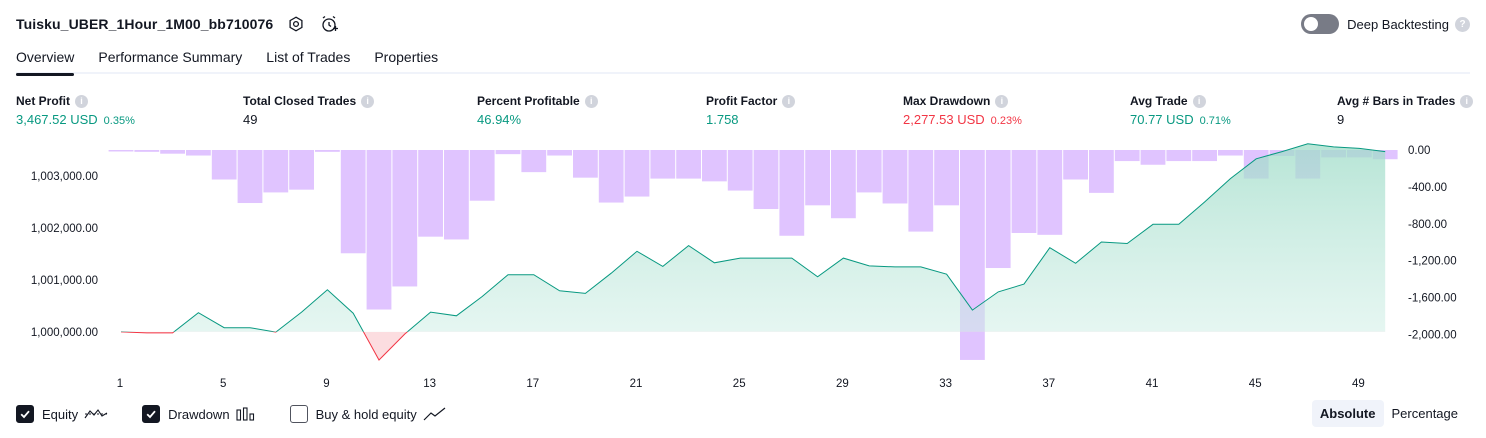 The width and height of the screenshot is (1486, 438). I want to click on legend-buy-hold-equity: Buy & hold equity, so click(368, 414).